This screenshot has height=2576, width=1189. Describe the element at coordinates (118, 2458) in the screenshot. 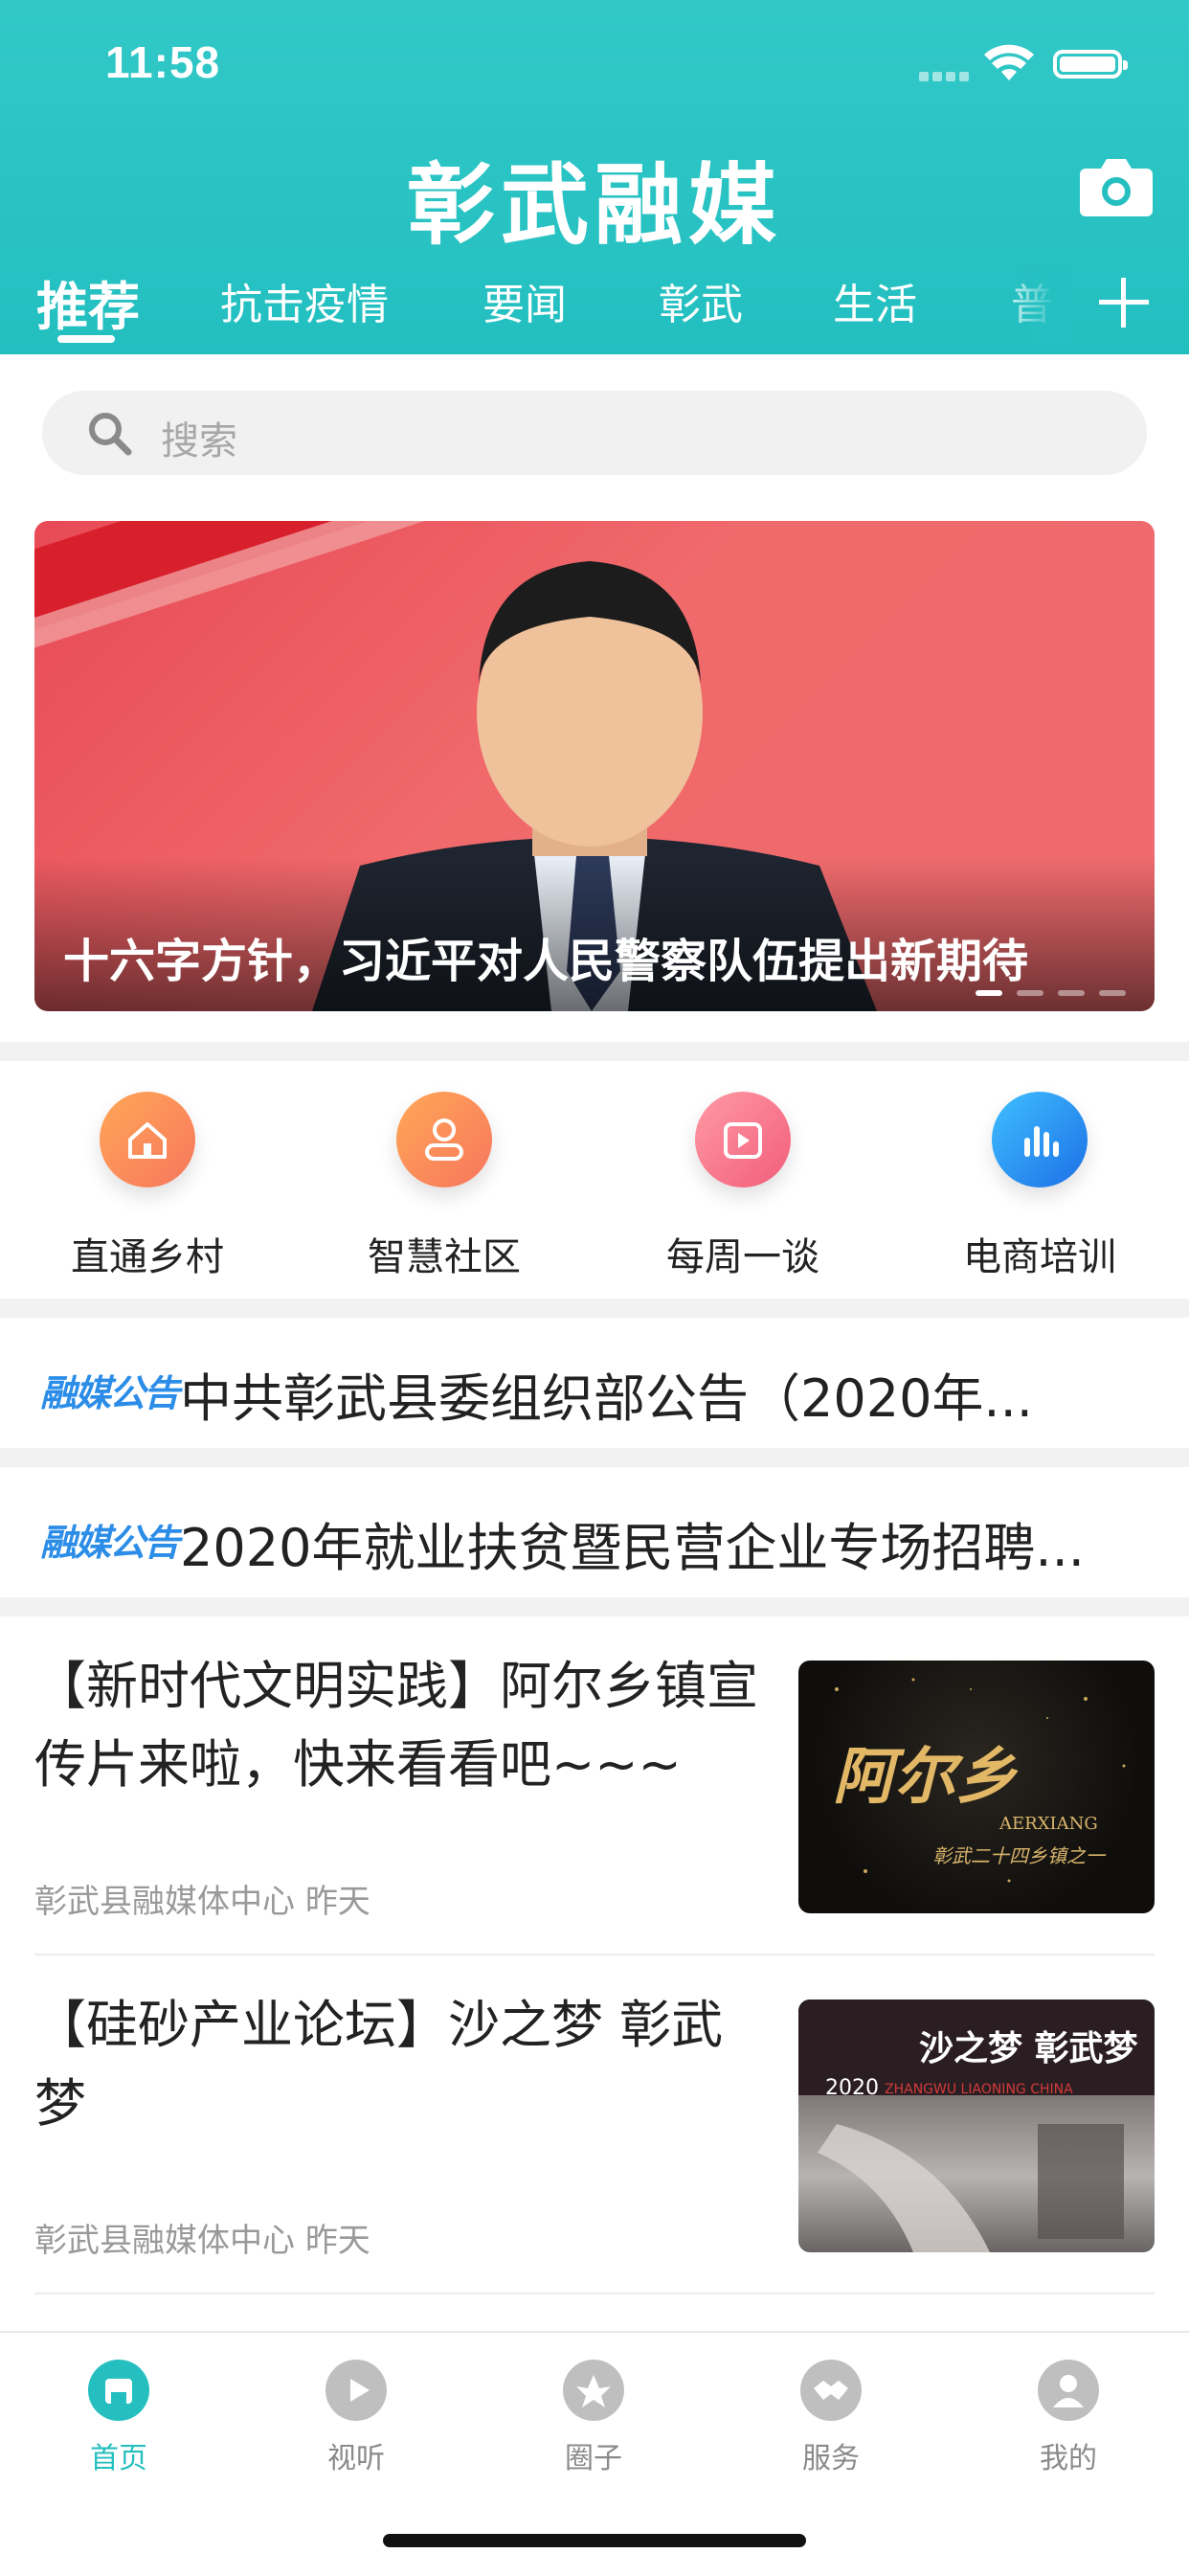

I see `tabbar-label: 首页` at that location.